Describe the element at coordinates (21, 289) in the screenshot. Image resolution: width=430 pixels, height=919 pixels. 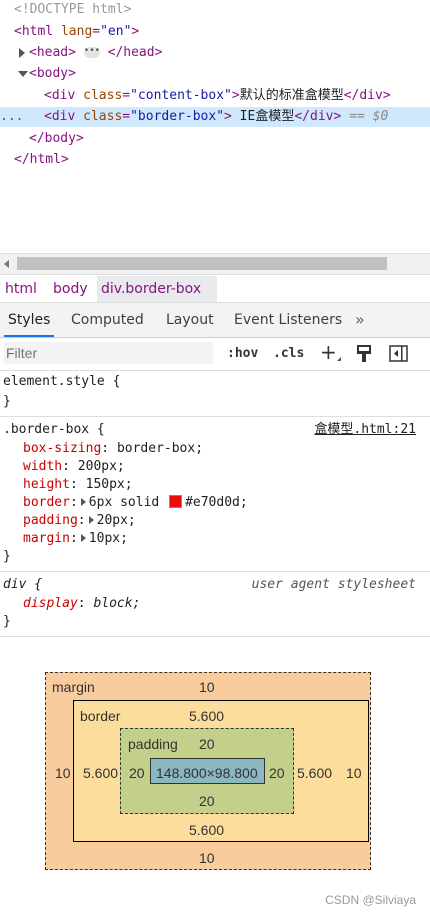
I see `breadcrumb-html: html` at that location.